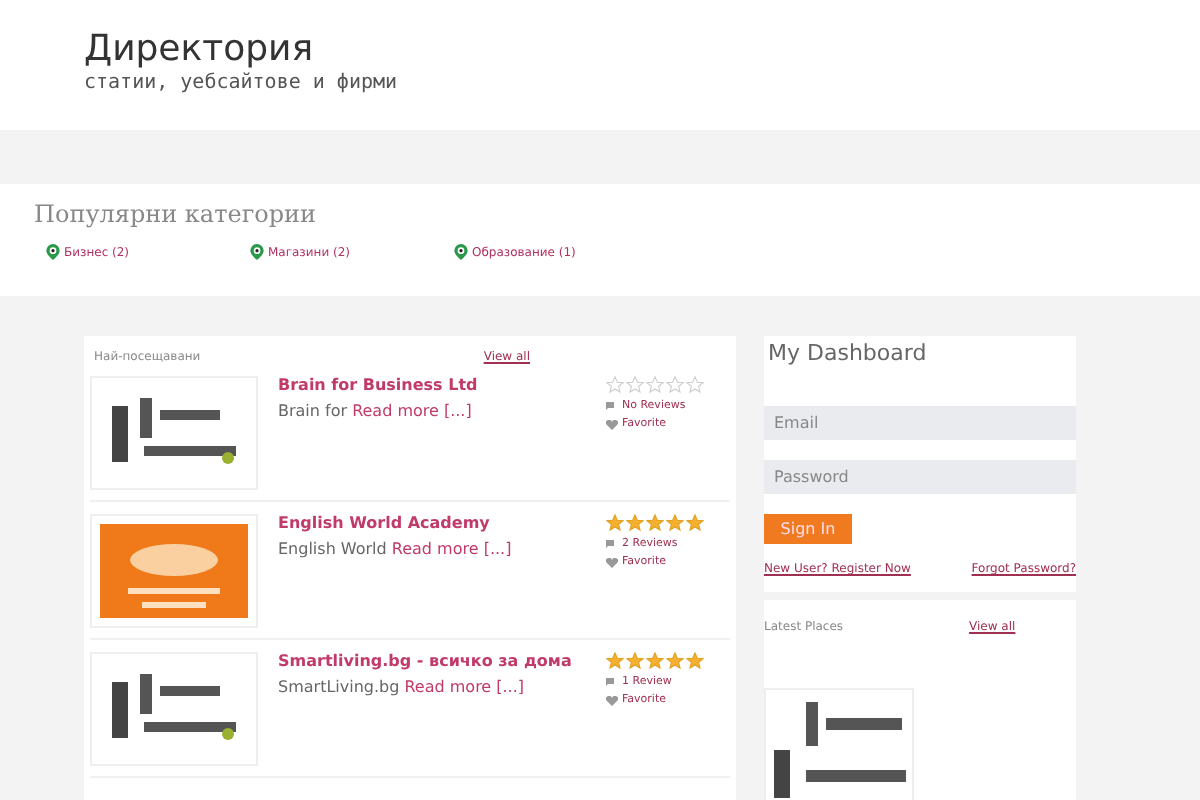  I want to click on listing-excerpt: English World Read more [...], so click(396, 549).